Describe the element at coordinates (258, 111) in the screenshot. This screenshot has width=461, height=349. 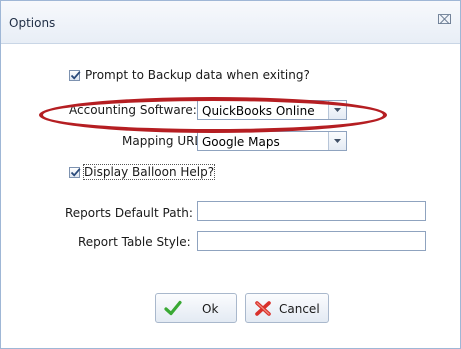
I see `accounting-software-value: QuickBooks Online` at that location.